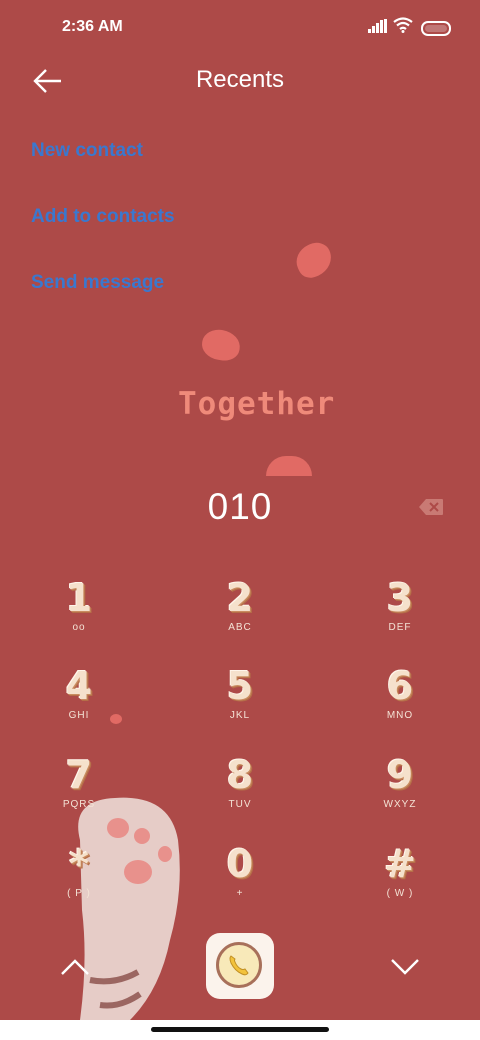 This screenshot has width=480, height=1040. What do you see at coordinates (400, 893) in the screenshot?
I see `key-letters: ( W )` at bounding box center [400, 893].